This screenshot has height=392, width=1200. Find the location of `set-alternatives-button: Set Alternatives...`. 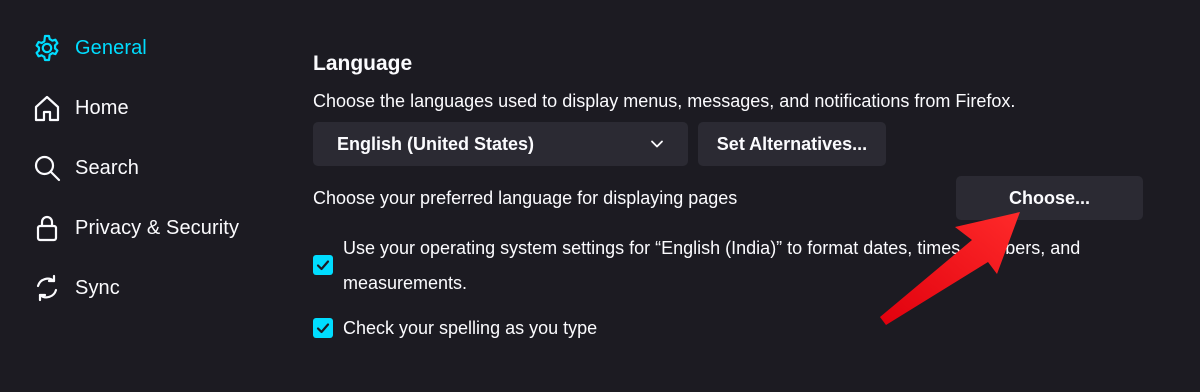

set-alternatives-button: Set Alternatives... is located at coordinates (792, 144).